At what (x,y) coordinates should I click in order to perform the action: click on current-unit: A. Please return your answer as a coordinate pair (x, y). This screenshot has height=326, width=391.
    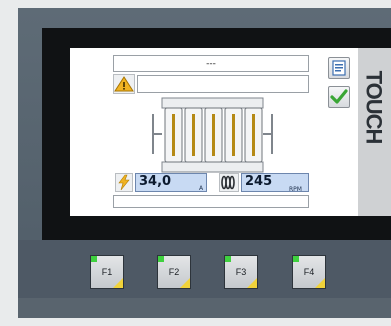
    Looking at the image, I should click on (201, 188).